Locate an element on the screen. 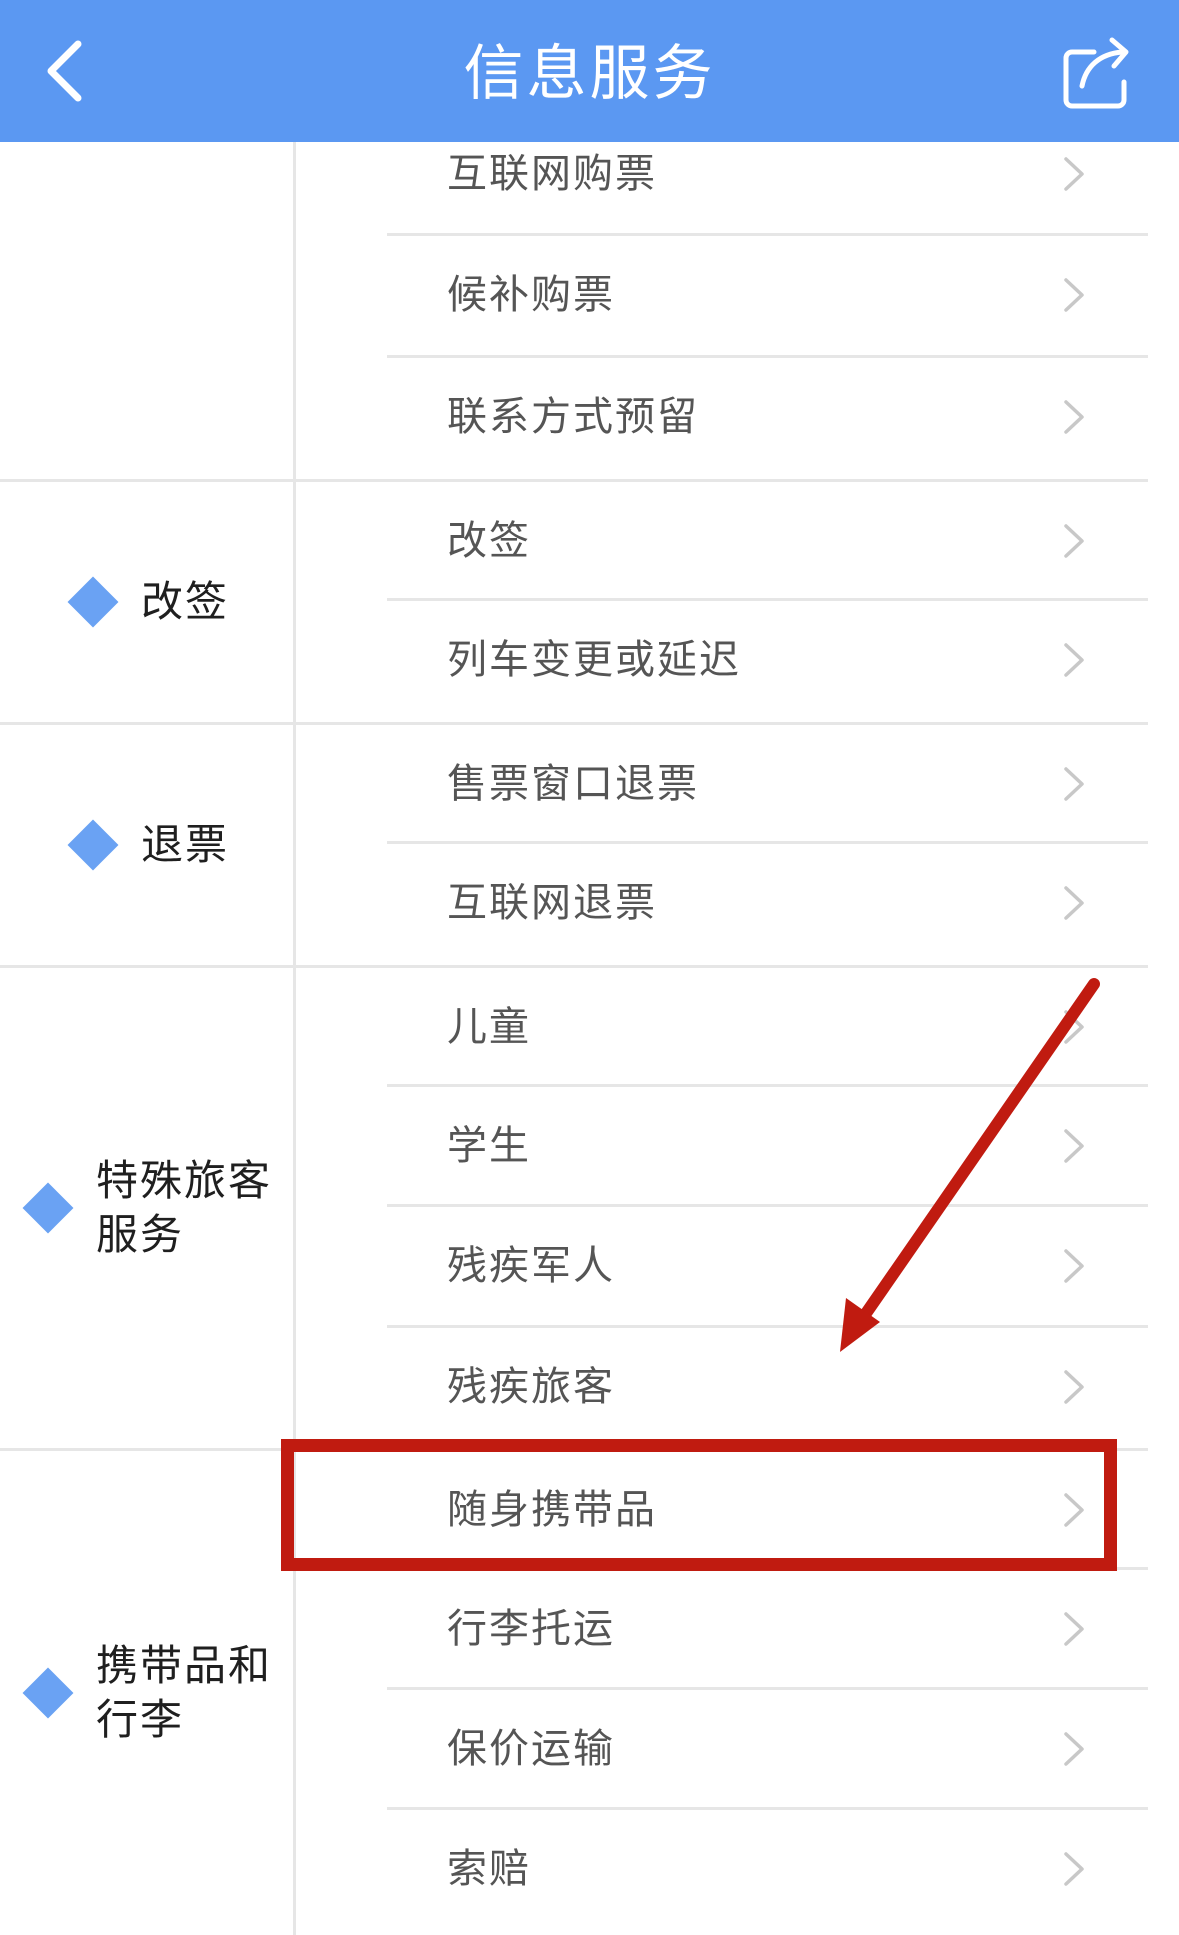 This screenshot has width=1179, height=1935. list-item-label: 随身携带品 is located at coordinates (552, 1510).